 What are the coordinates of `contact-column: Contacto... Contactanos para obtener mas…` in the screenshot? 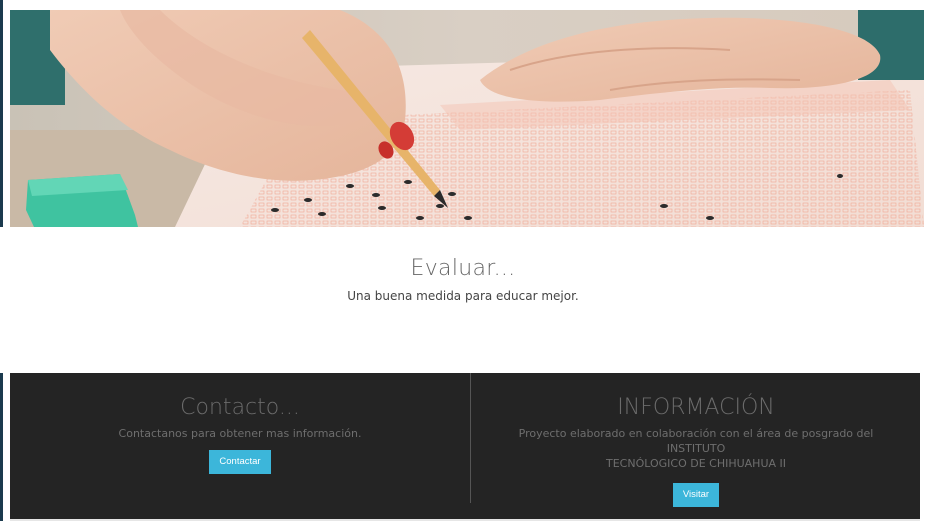 It's located at (240, 423).